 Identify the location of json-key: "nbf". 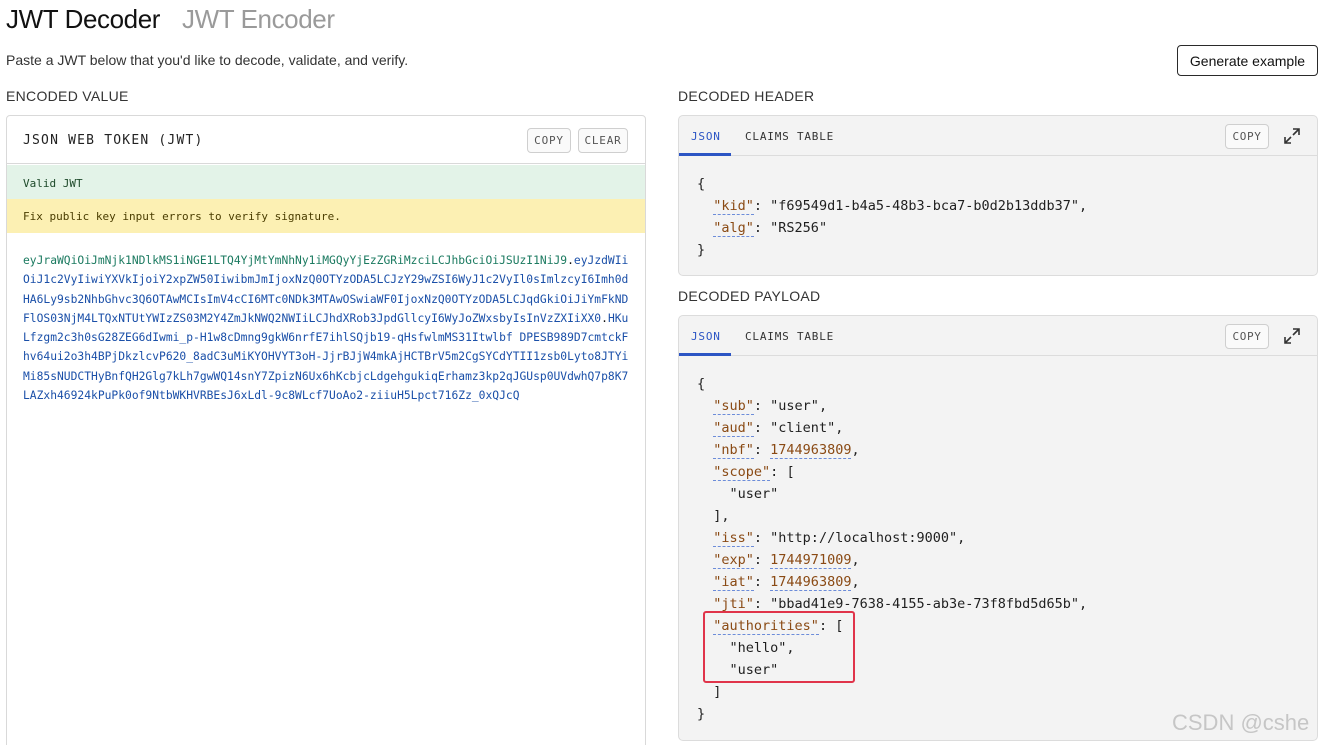
(733, 450).